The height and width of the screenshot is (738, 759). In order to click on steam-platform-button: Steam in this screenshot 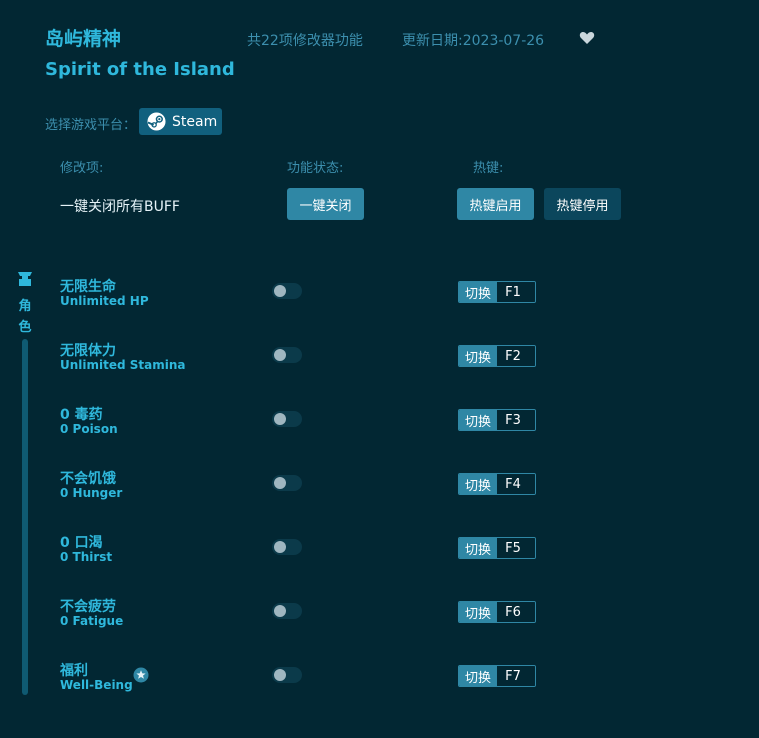, I will do `click(180, 121)`.